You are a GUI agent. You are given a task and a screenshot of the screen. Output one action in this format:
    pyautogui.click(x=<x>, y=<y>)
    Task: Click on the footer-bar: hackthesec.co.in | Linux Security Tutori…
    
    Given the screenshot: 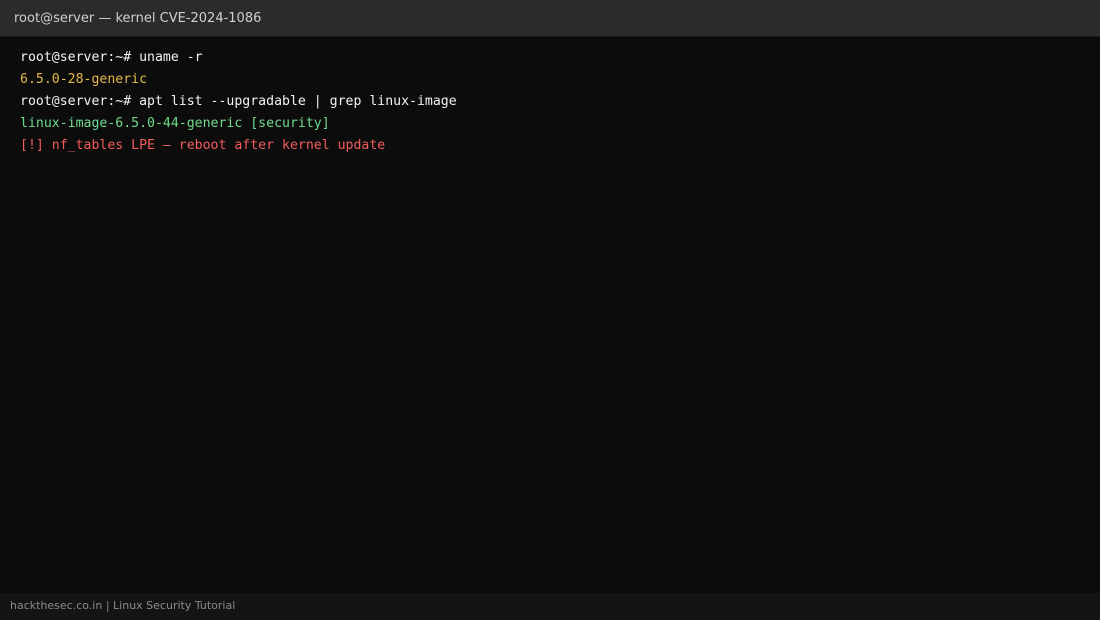 What is the action you would take?
    pyautogui.click(x=550, y=606)
    